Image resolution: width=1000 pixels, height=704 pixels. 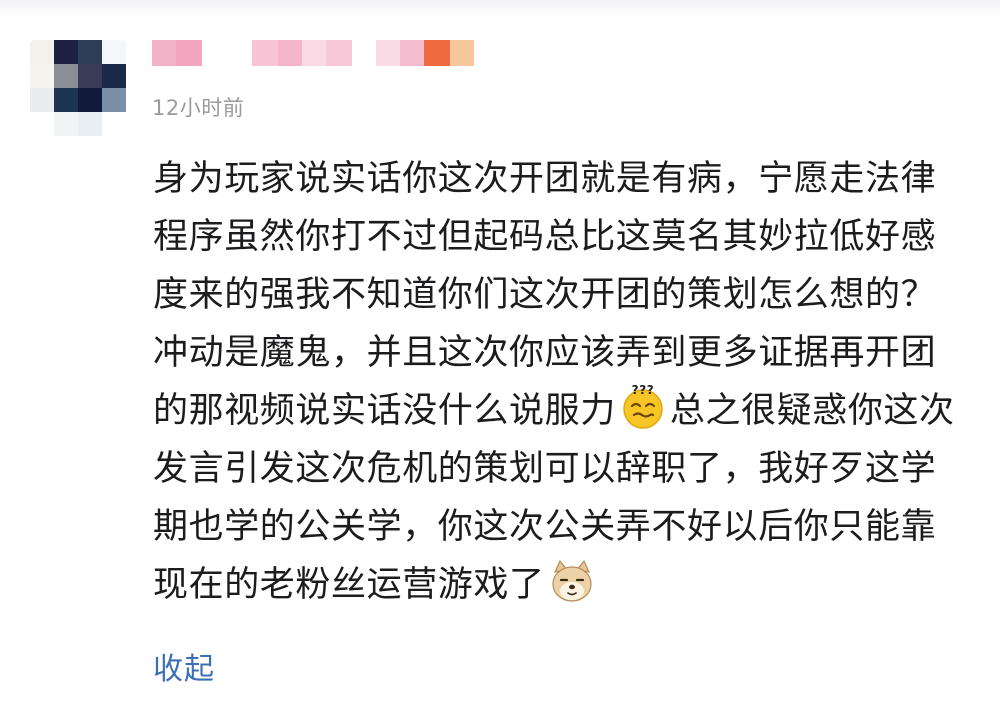 What do you see at coordinates (643, 407) in the screenshot?
I see `confused-face-emoji-icon: ???` at bounding box center [643, 407].